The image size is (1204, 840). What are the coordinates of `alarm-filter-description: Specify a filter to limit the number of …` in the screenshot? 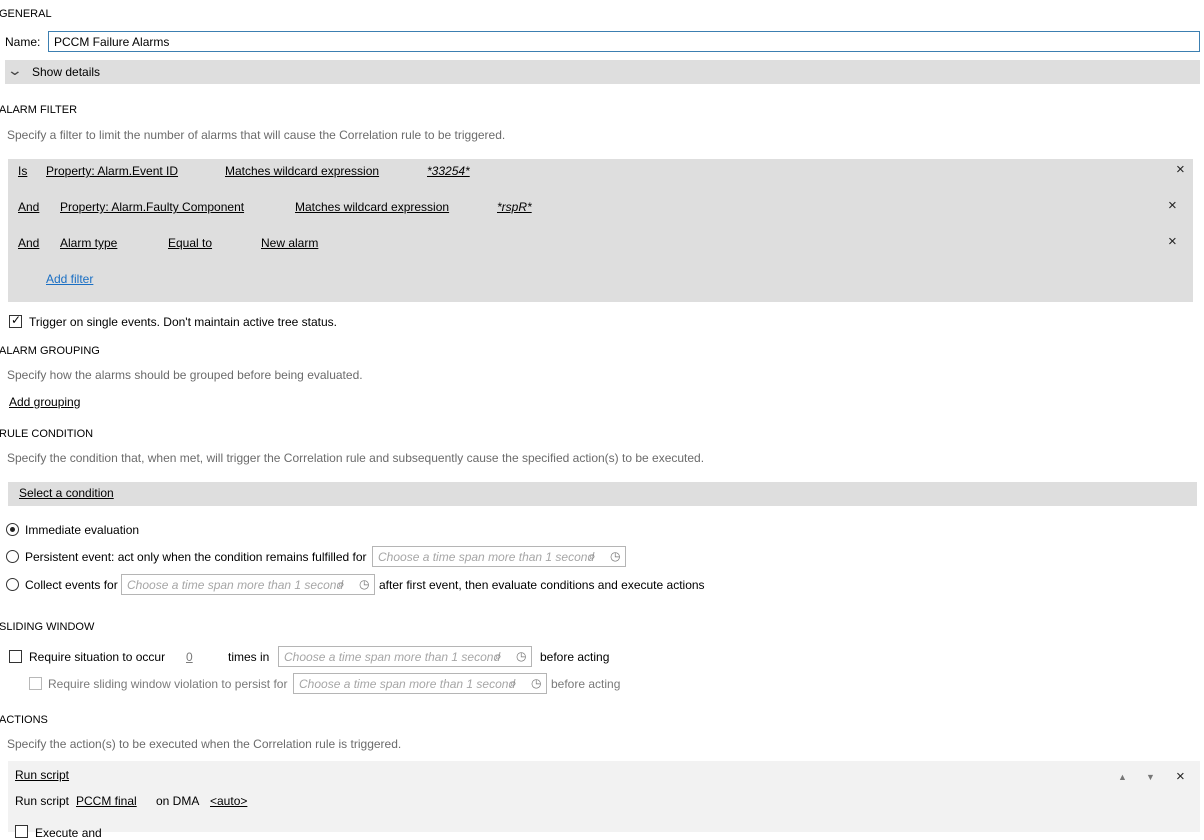 It's located at (256, 135).